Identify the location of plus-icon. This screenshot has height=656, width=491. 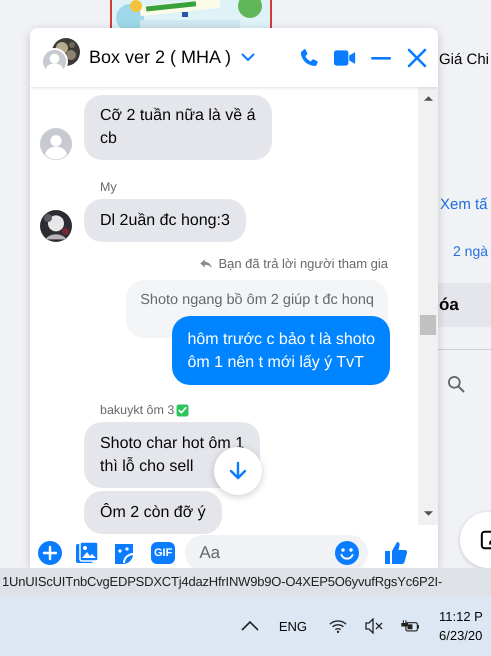
(50, 553).